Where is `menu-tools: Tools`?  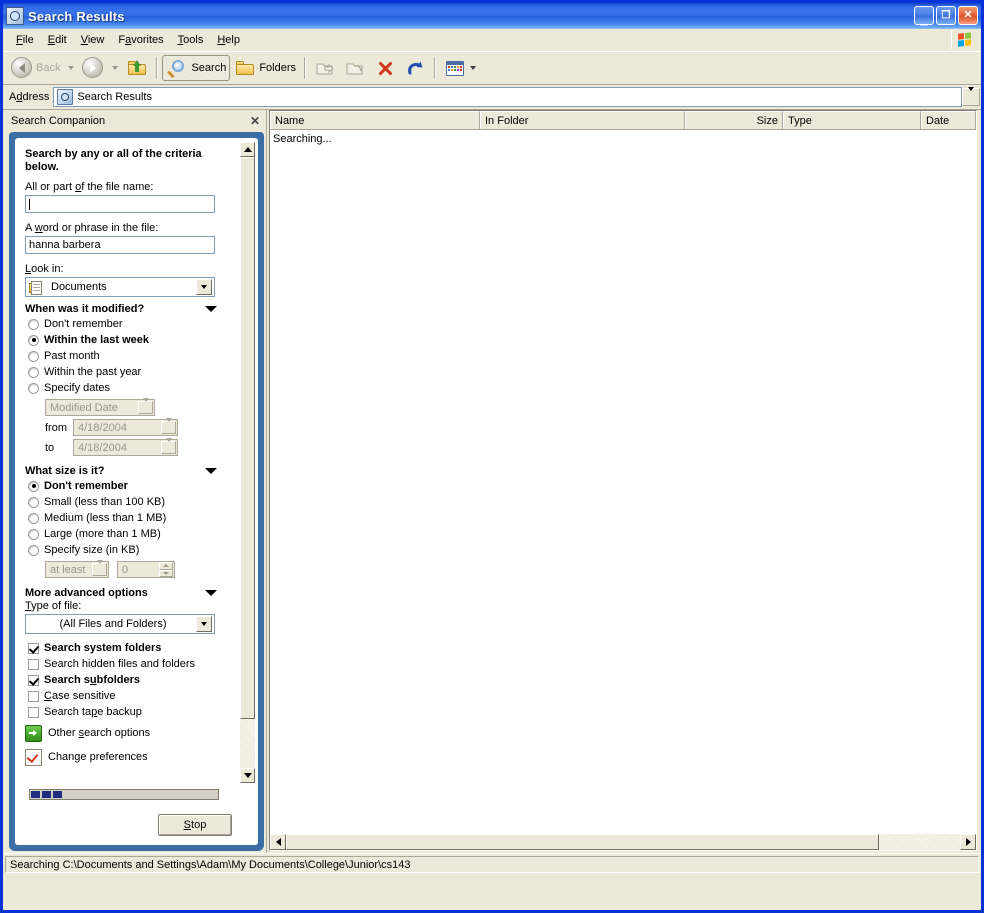 menu-tools: Tools is located at coordinates (191, 40).